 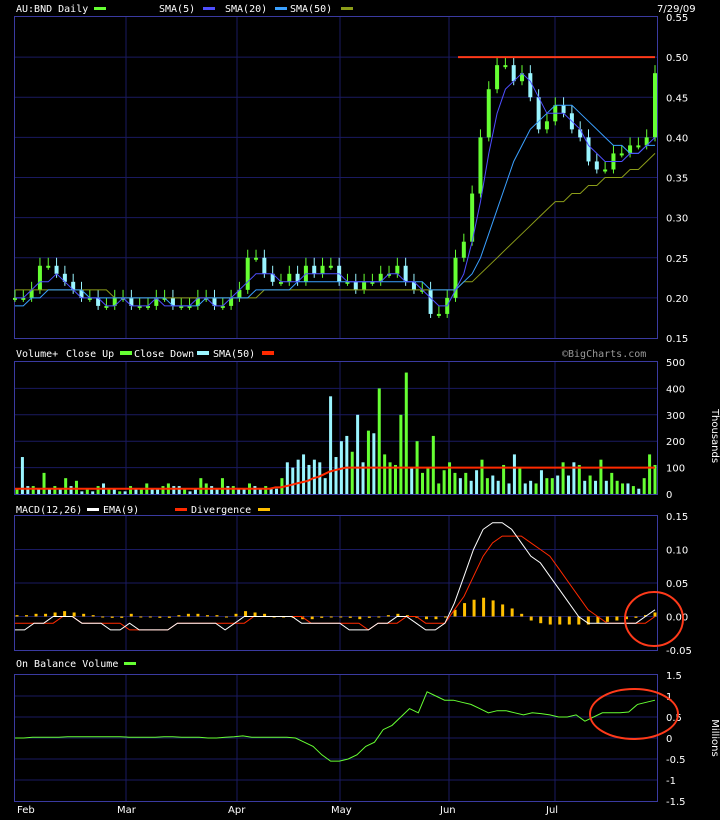 What do you see at coordinates (311, 9) in the screenshot?
I see `legend-sma50-label: SMA(50)` at bounding box center [311, 9].